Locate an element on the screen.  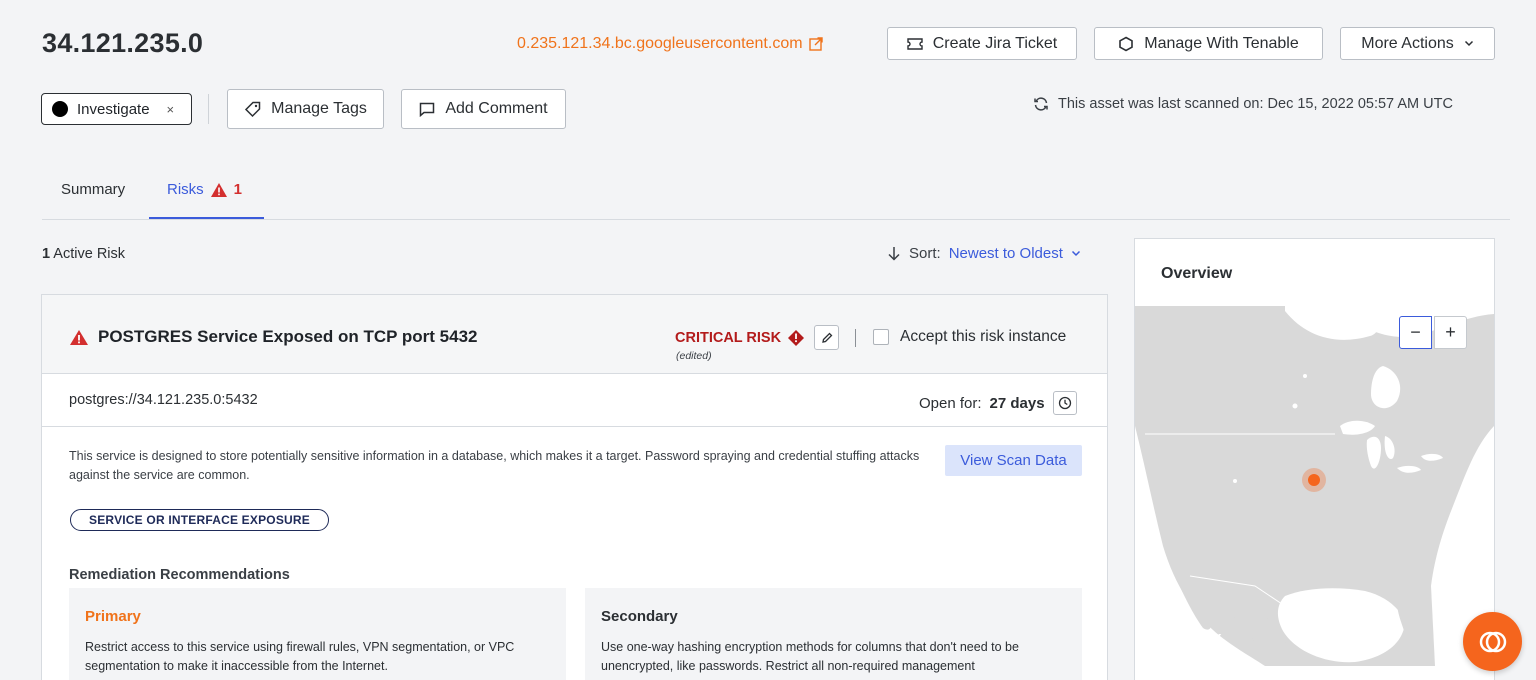
header-separator is located at coordinates (855, 338).